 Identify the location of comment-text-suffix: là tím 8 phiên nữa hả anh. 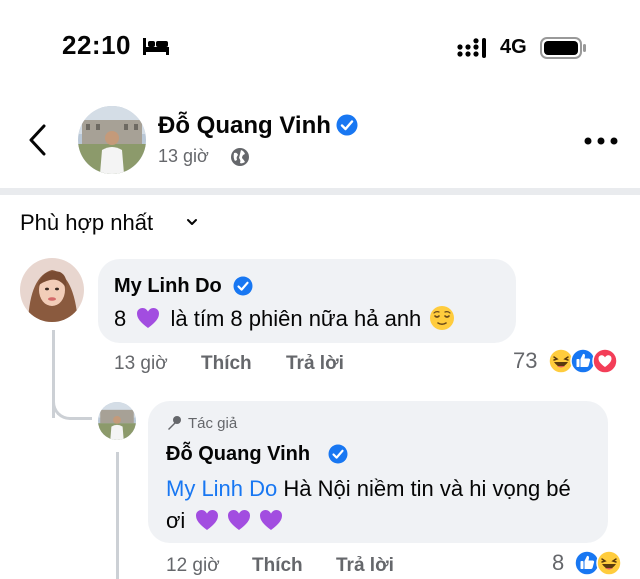
(296, 318).